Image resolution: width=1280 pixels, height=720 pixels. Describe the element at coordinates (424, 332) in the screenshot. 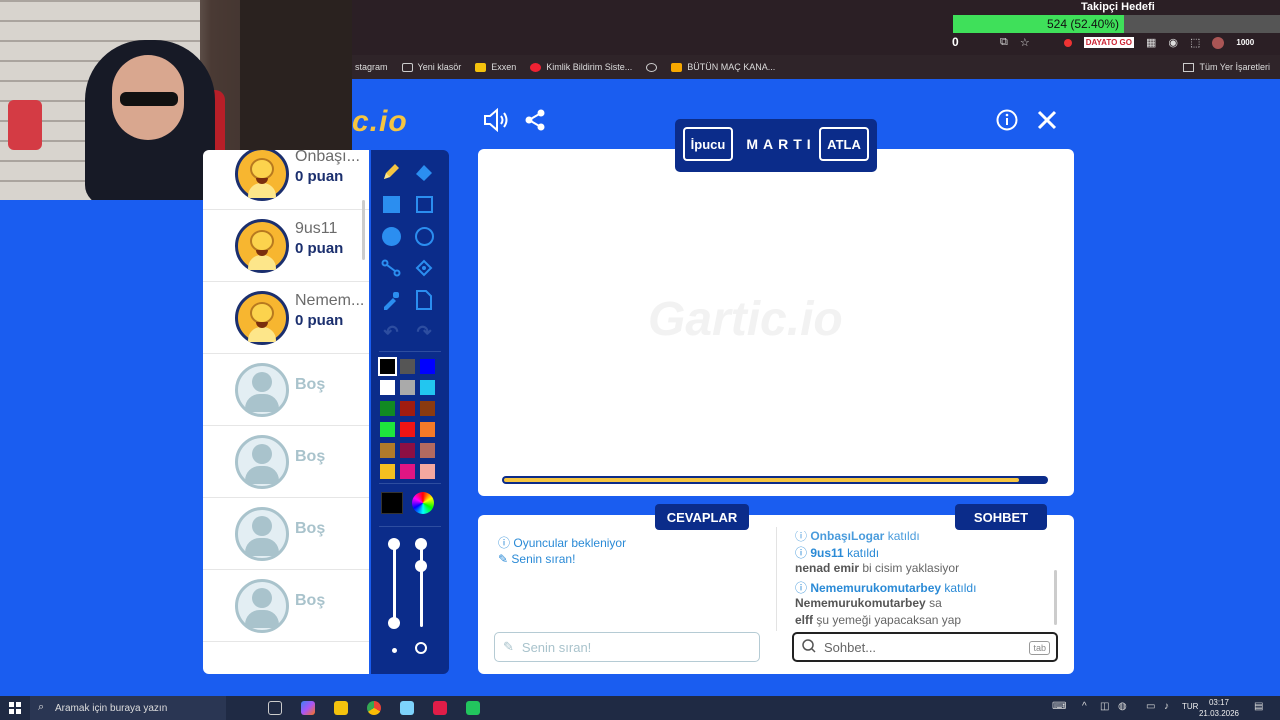

I see `redo-tool-icon: ↷` at that location.